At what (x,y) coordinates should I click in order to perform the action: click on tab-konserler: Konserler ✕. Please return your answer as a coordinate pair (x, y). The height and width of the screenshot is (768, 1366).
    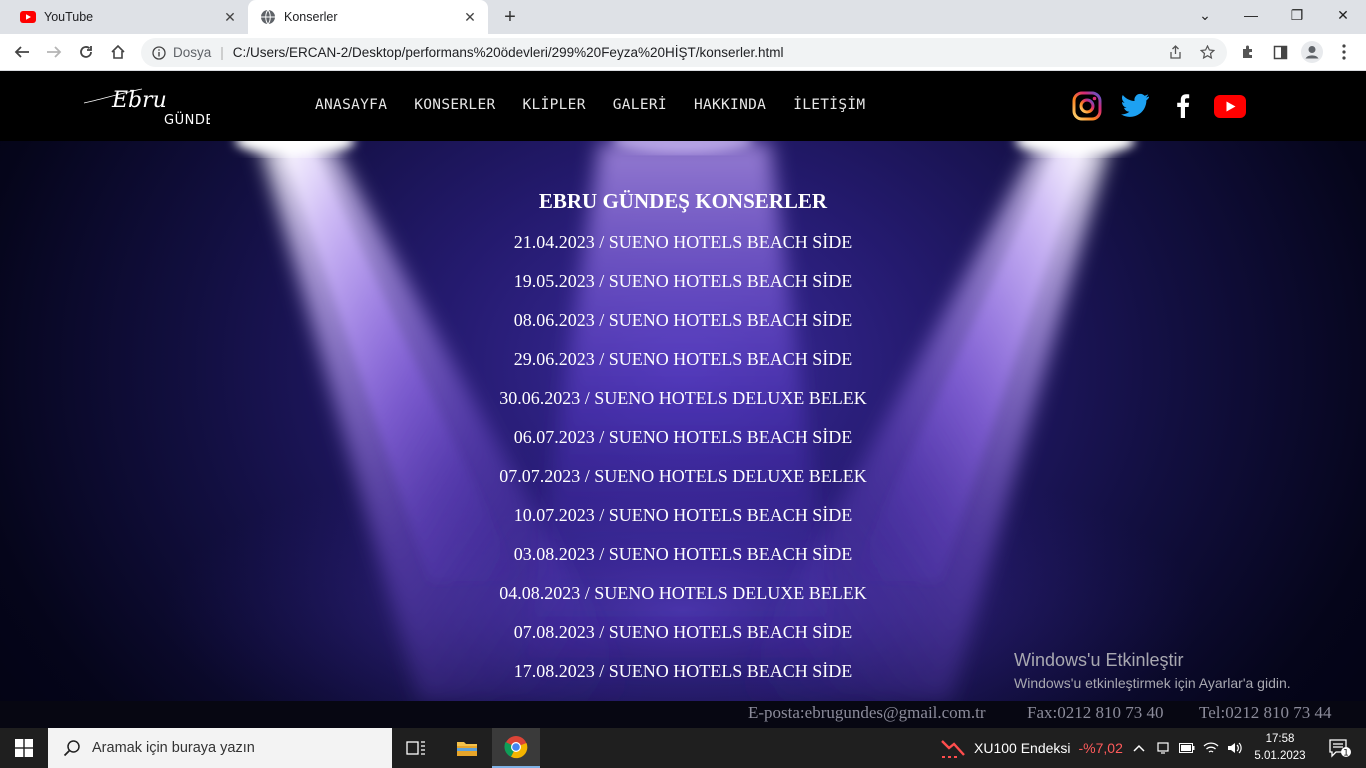
    Looking at the image, I should click on (368, 17).